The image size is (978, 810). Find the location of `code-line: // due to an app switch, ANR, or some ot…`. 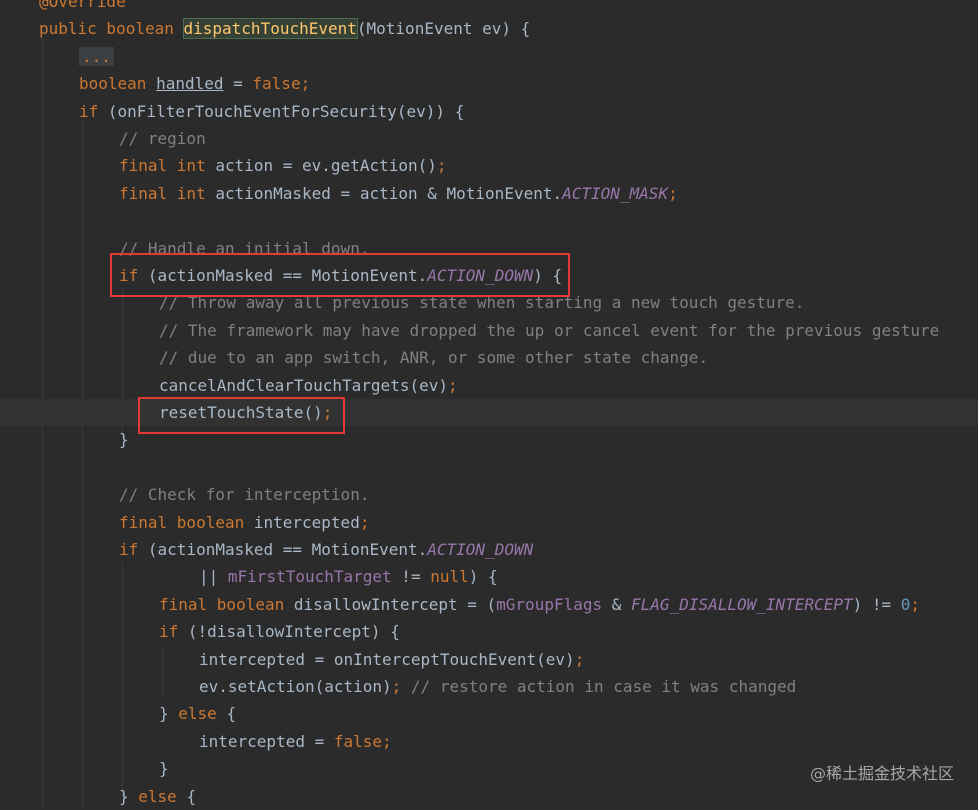

code-line: // due to an app switch, ANR, or some ot… is located at coordinates (489, 357).